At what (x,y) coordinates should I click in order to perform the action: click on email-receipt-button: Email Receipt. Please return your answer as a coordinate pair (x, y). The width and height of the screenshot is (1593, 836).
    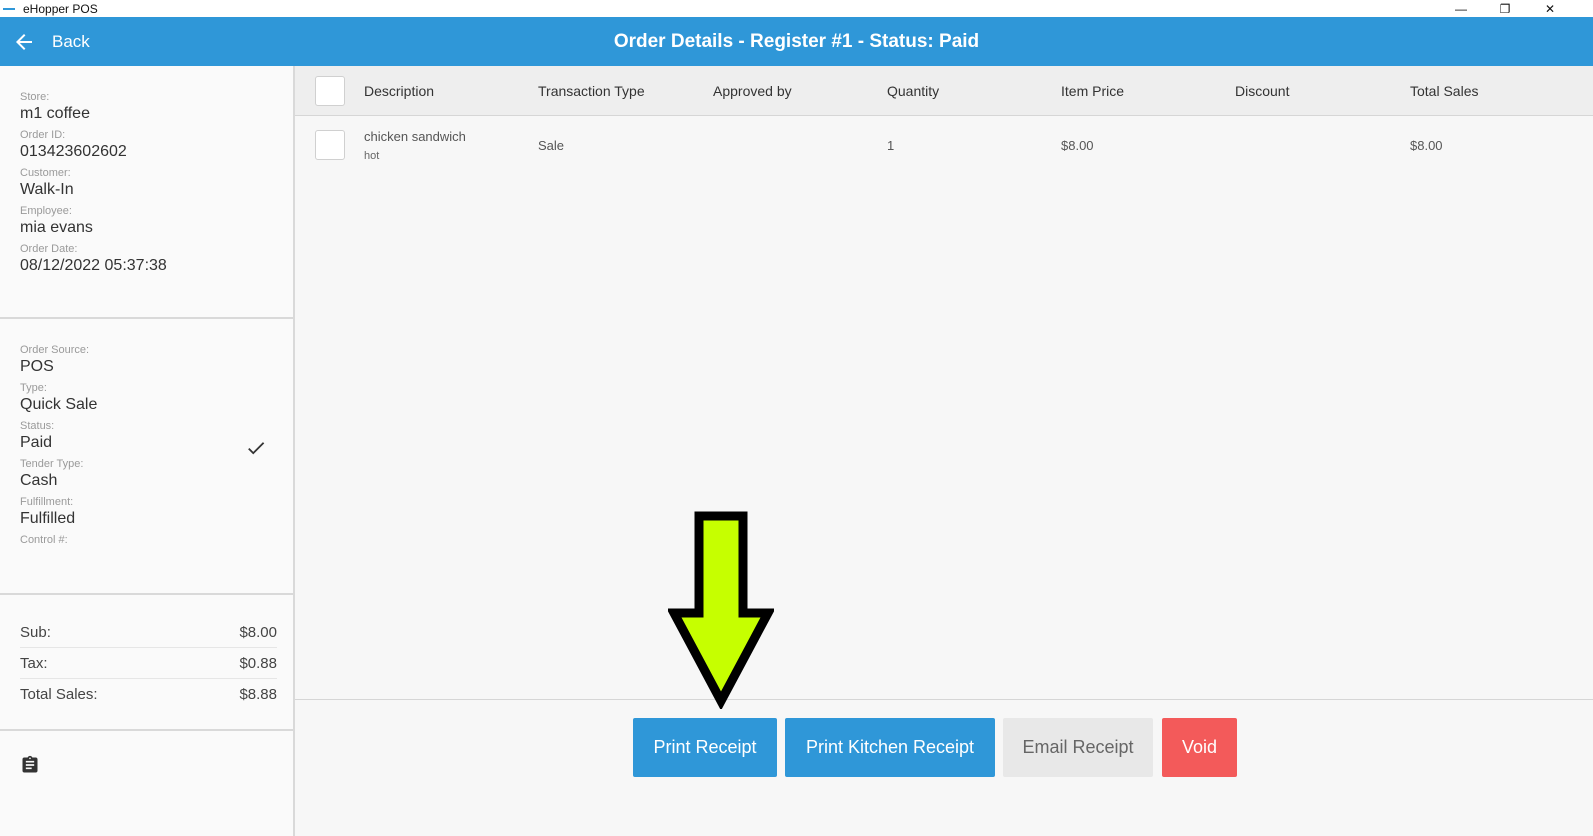
    Looking at the image, I should click on (1078, 747).